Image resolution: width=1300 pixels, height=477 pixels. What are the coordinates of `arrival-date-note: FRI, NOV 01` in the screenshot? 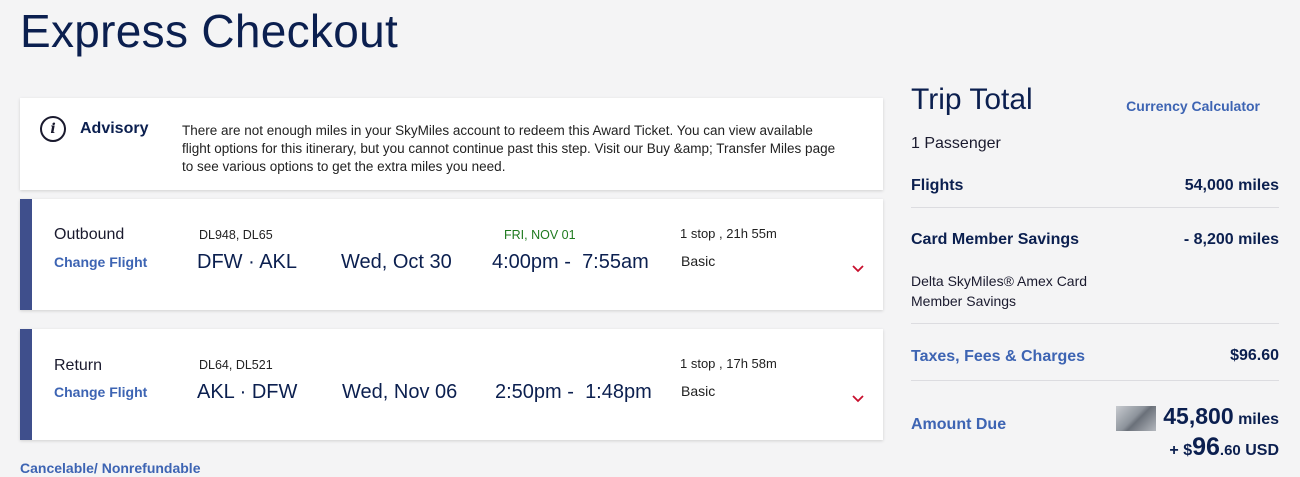 It's located at (540, 235).